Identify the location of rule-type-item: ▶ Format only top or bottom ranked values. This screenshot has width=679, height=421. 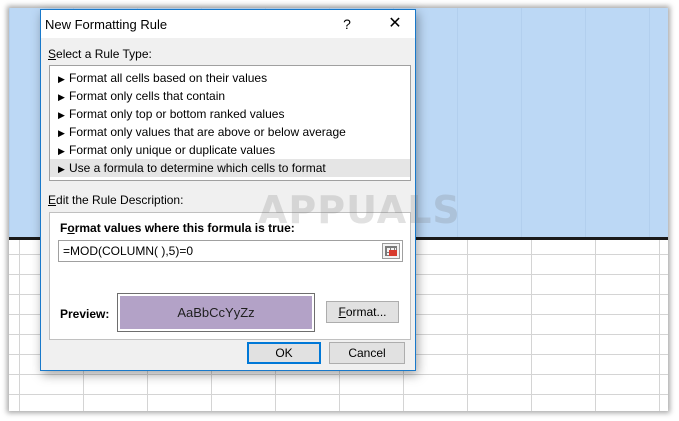
(230, 114).